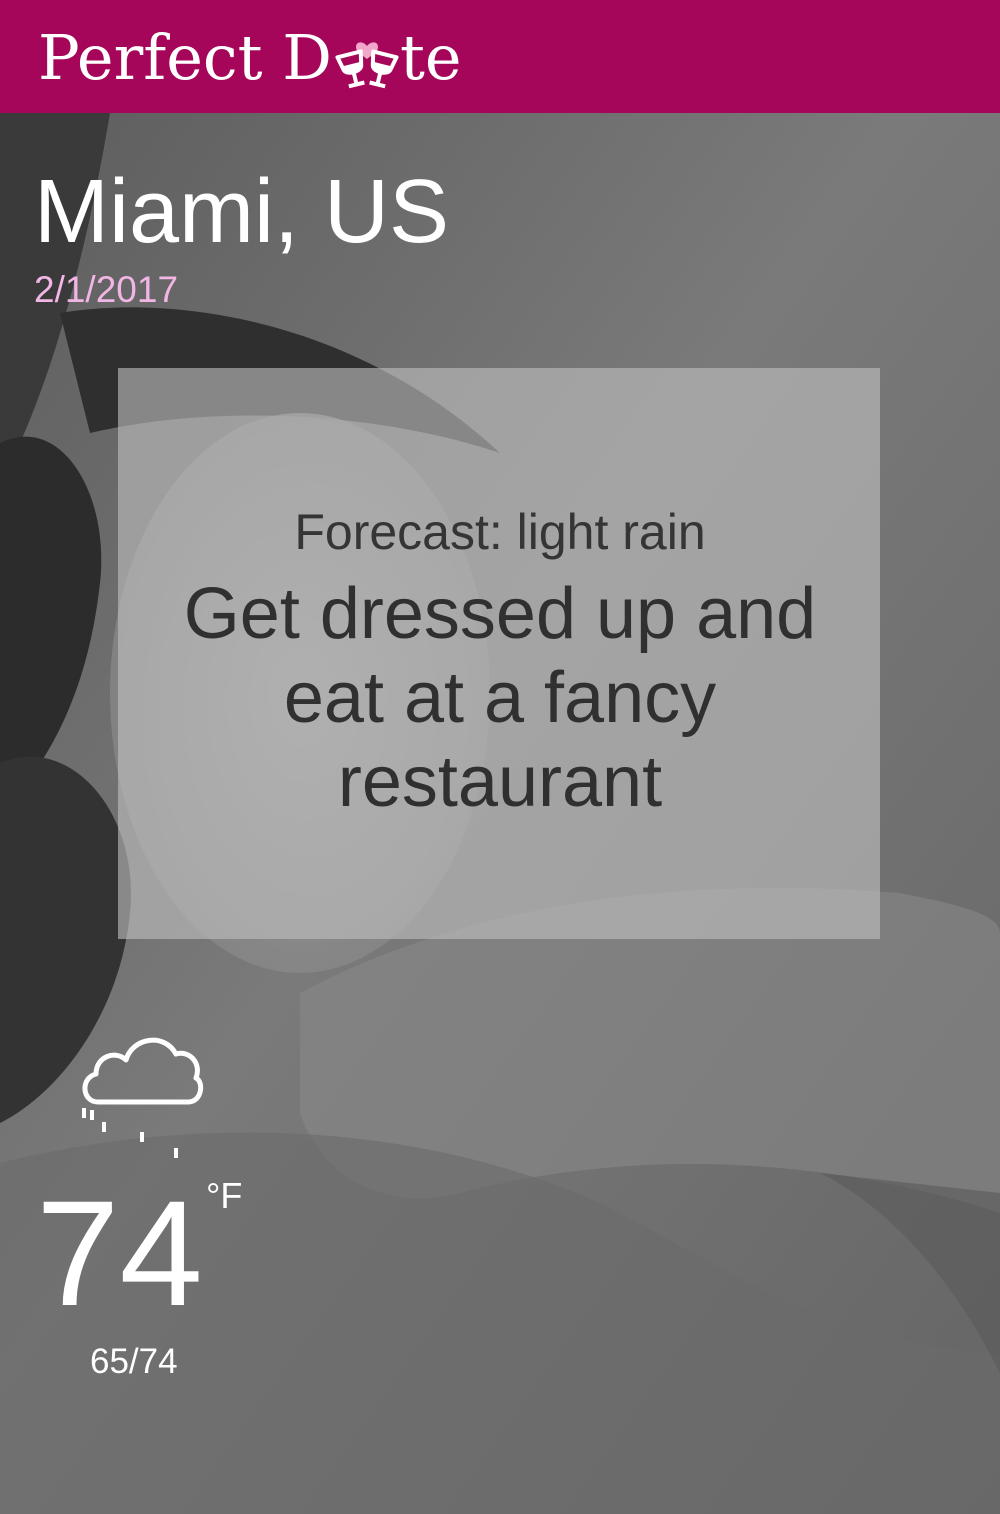  What do you see at coordinates (224, 1195) in the screenshot?
I see `temperature-unit: °F` at bounding box center [224, 1195].